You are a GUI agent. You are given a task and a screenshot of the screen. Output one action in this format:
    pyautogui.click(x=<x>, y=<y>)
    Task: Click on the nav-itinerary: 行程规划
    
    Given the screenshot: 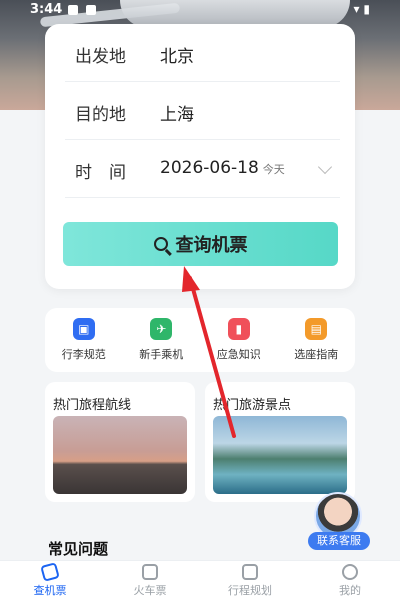 What is the action you would take?
    pyautogui.click(x=250, y=580)
    